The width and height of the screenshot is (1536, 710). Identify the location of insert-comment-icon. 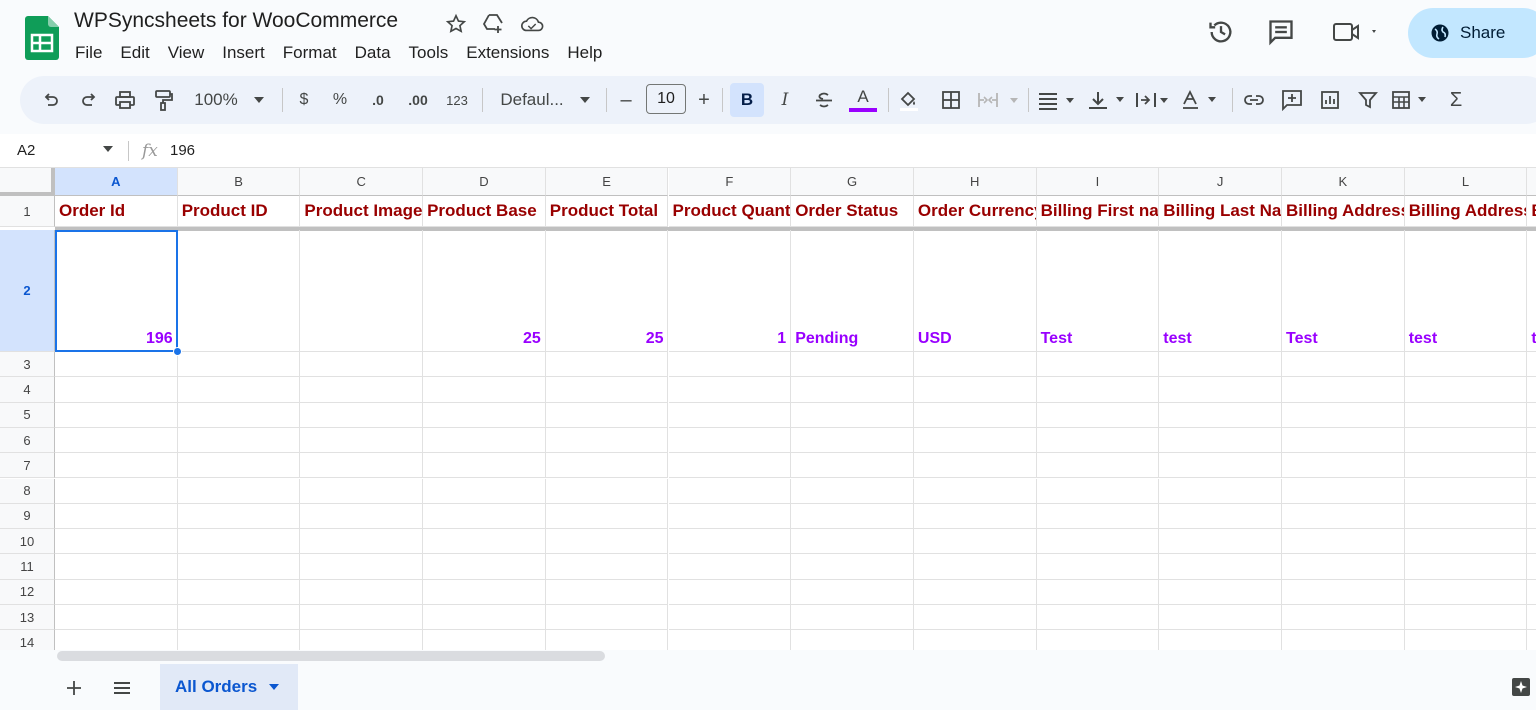
(1292, 100).